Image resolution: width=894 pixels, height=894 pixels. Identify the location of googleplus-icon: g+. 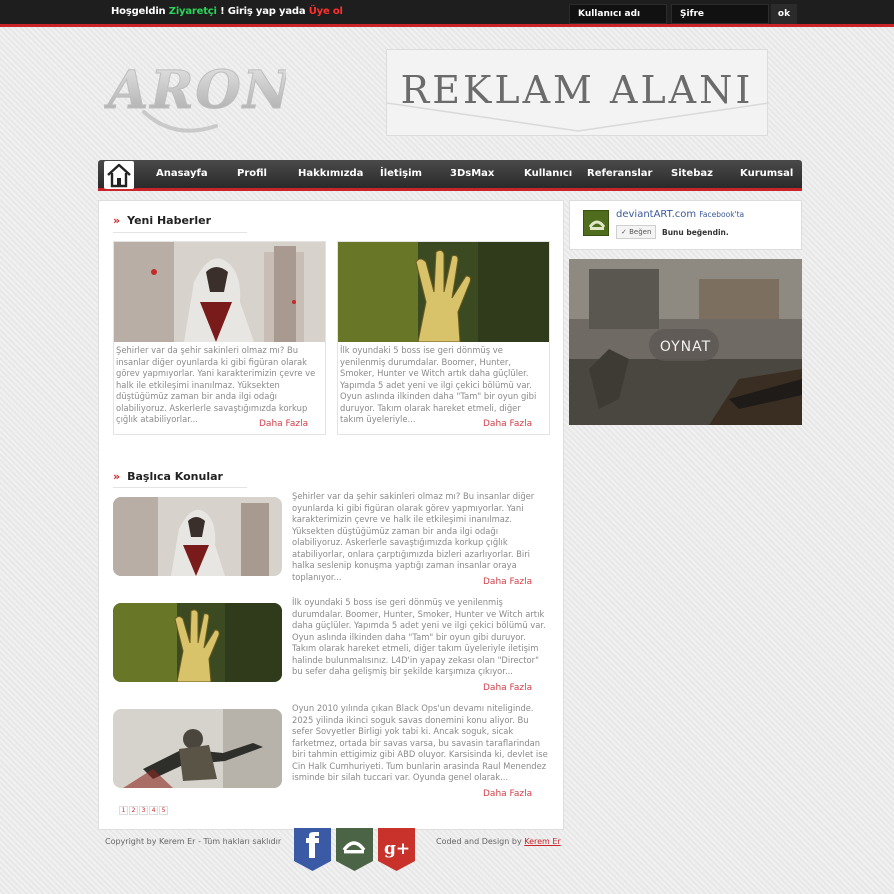
(396, 851).